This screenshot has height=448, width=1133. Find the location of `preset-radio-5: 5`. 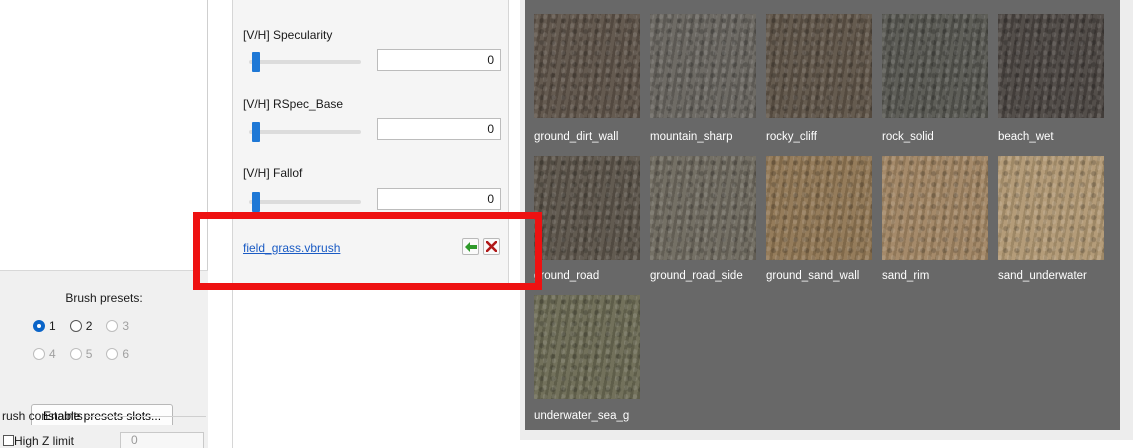

preset-radio-5: 5 is located at coordinates (80, 354).